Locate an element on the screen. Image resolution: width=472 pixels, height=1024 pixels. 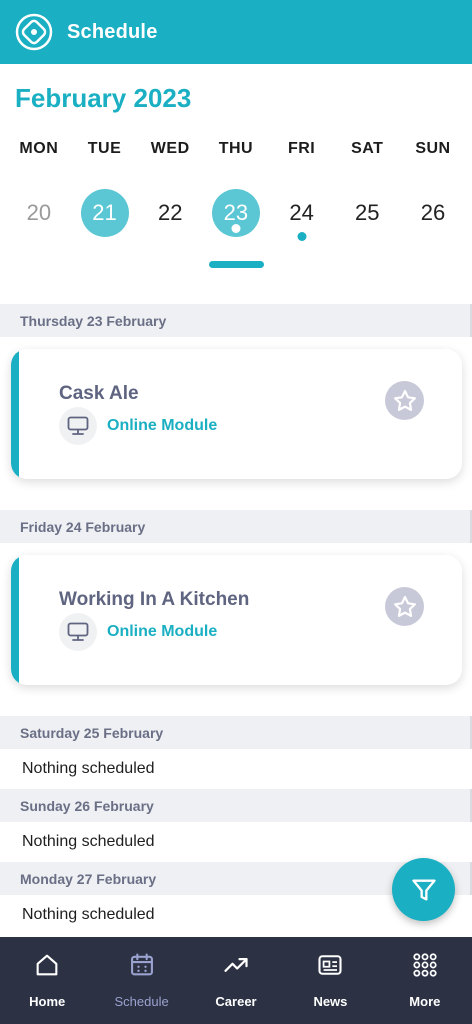
day-23: 23 is located at coordinates (236, 213).